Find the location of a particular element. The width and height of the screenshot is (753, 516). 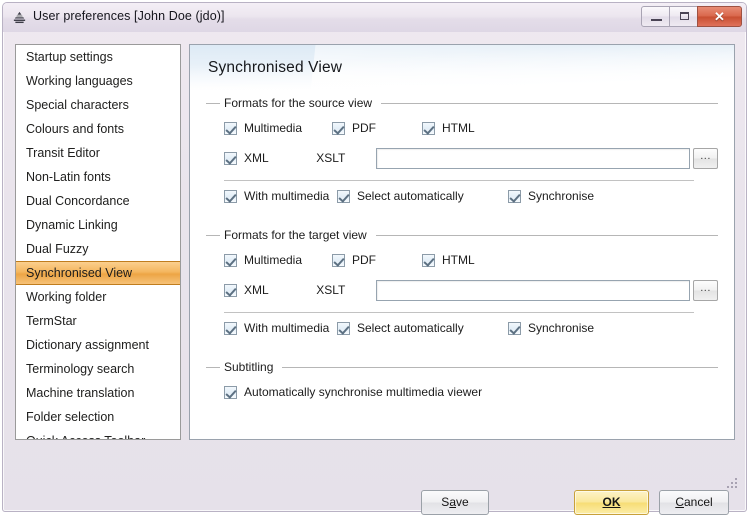

maximize-icon is located at coordinates (684, 16).